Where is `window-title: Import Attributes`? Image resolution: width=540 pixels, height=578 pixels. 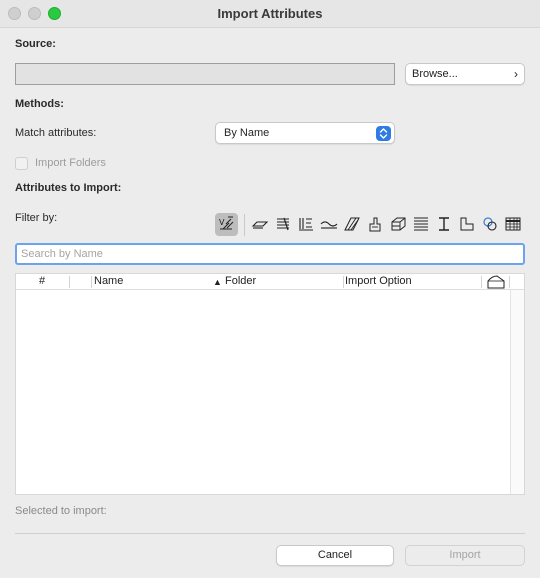
window-title: Import Attributes is located at coordinates (270, 13).